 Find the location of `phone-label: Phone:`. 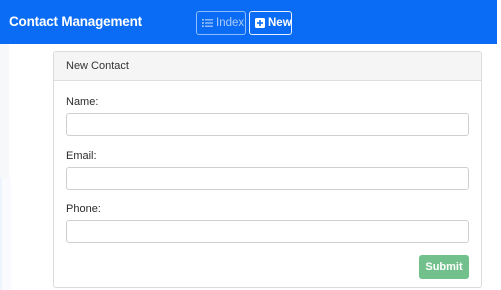

phone-label: Phone: is located at coordinates (83, 209).